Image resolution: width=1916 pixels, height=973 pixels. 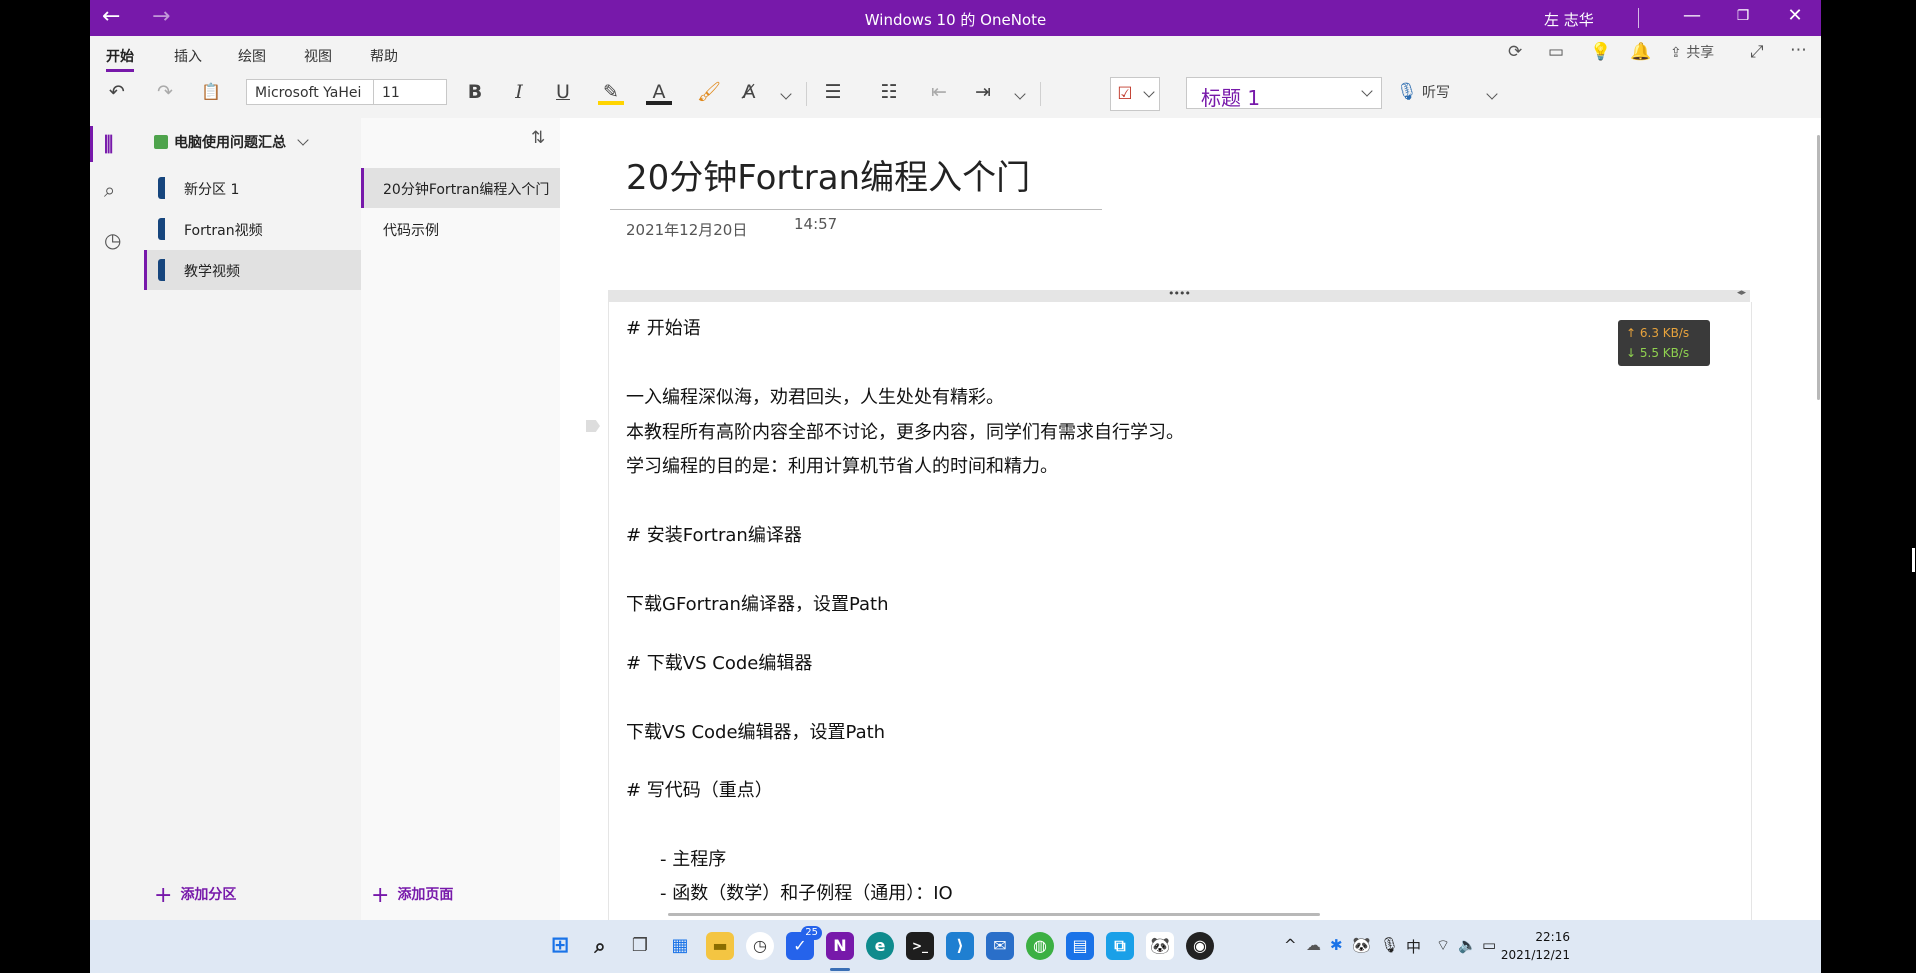 What do you see at coordinates (720, 946) in the screenshot?
I see `file-explorer-icon: ▬` at bounding box center [720, 946].